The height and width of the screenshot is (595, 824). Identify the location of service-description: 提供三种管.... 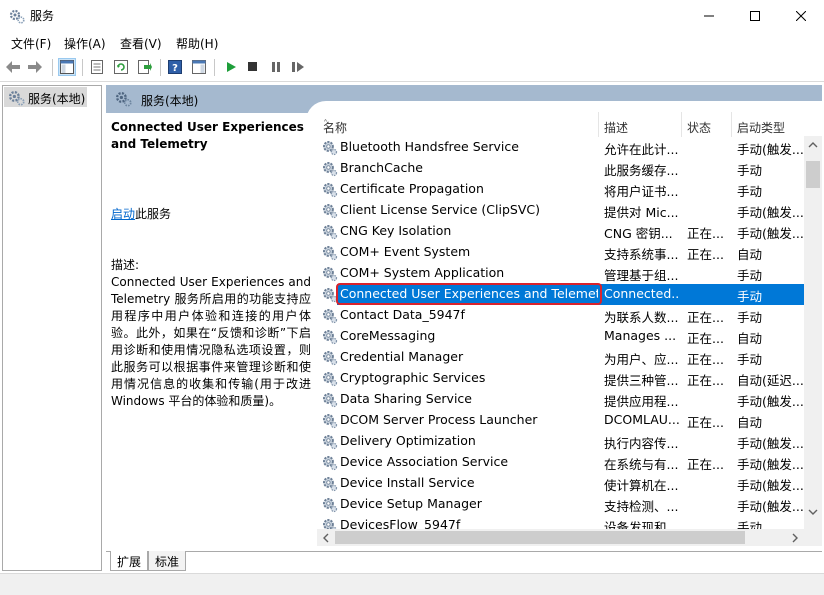
(641, 380).